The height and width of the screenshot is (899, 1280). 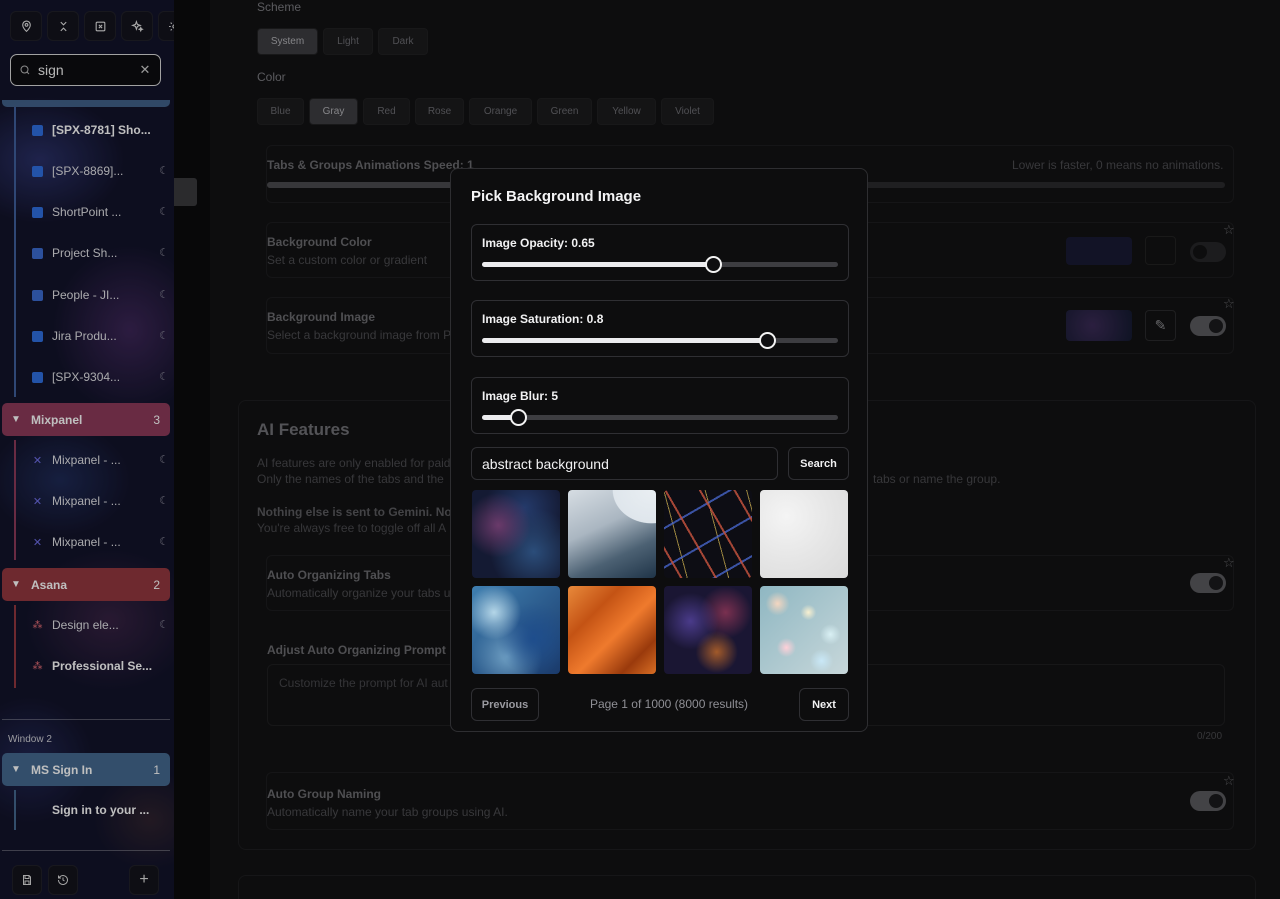 I want to click on opacity-slider-thumb, so click(x=714, y=264).